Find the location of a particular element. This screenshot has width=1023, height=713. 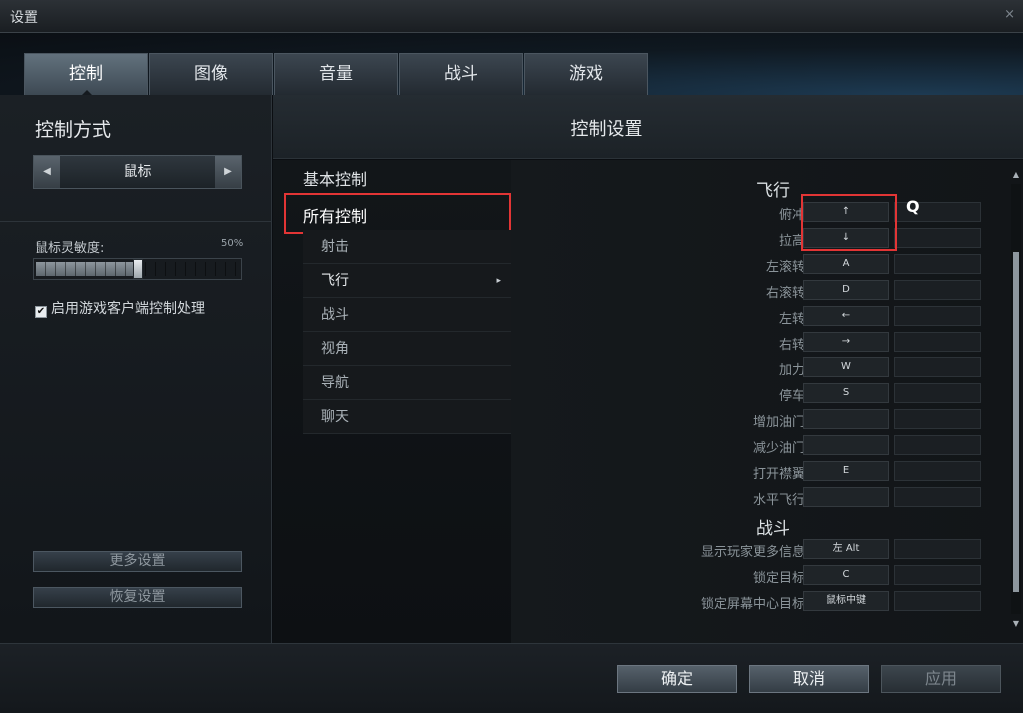

primary-key-slot: D is located at coordinates (846, 289).